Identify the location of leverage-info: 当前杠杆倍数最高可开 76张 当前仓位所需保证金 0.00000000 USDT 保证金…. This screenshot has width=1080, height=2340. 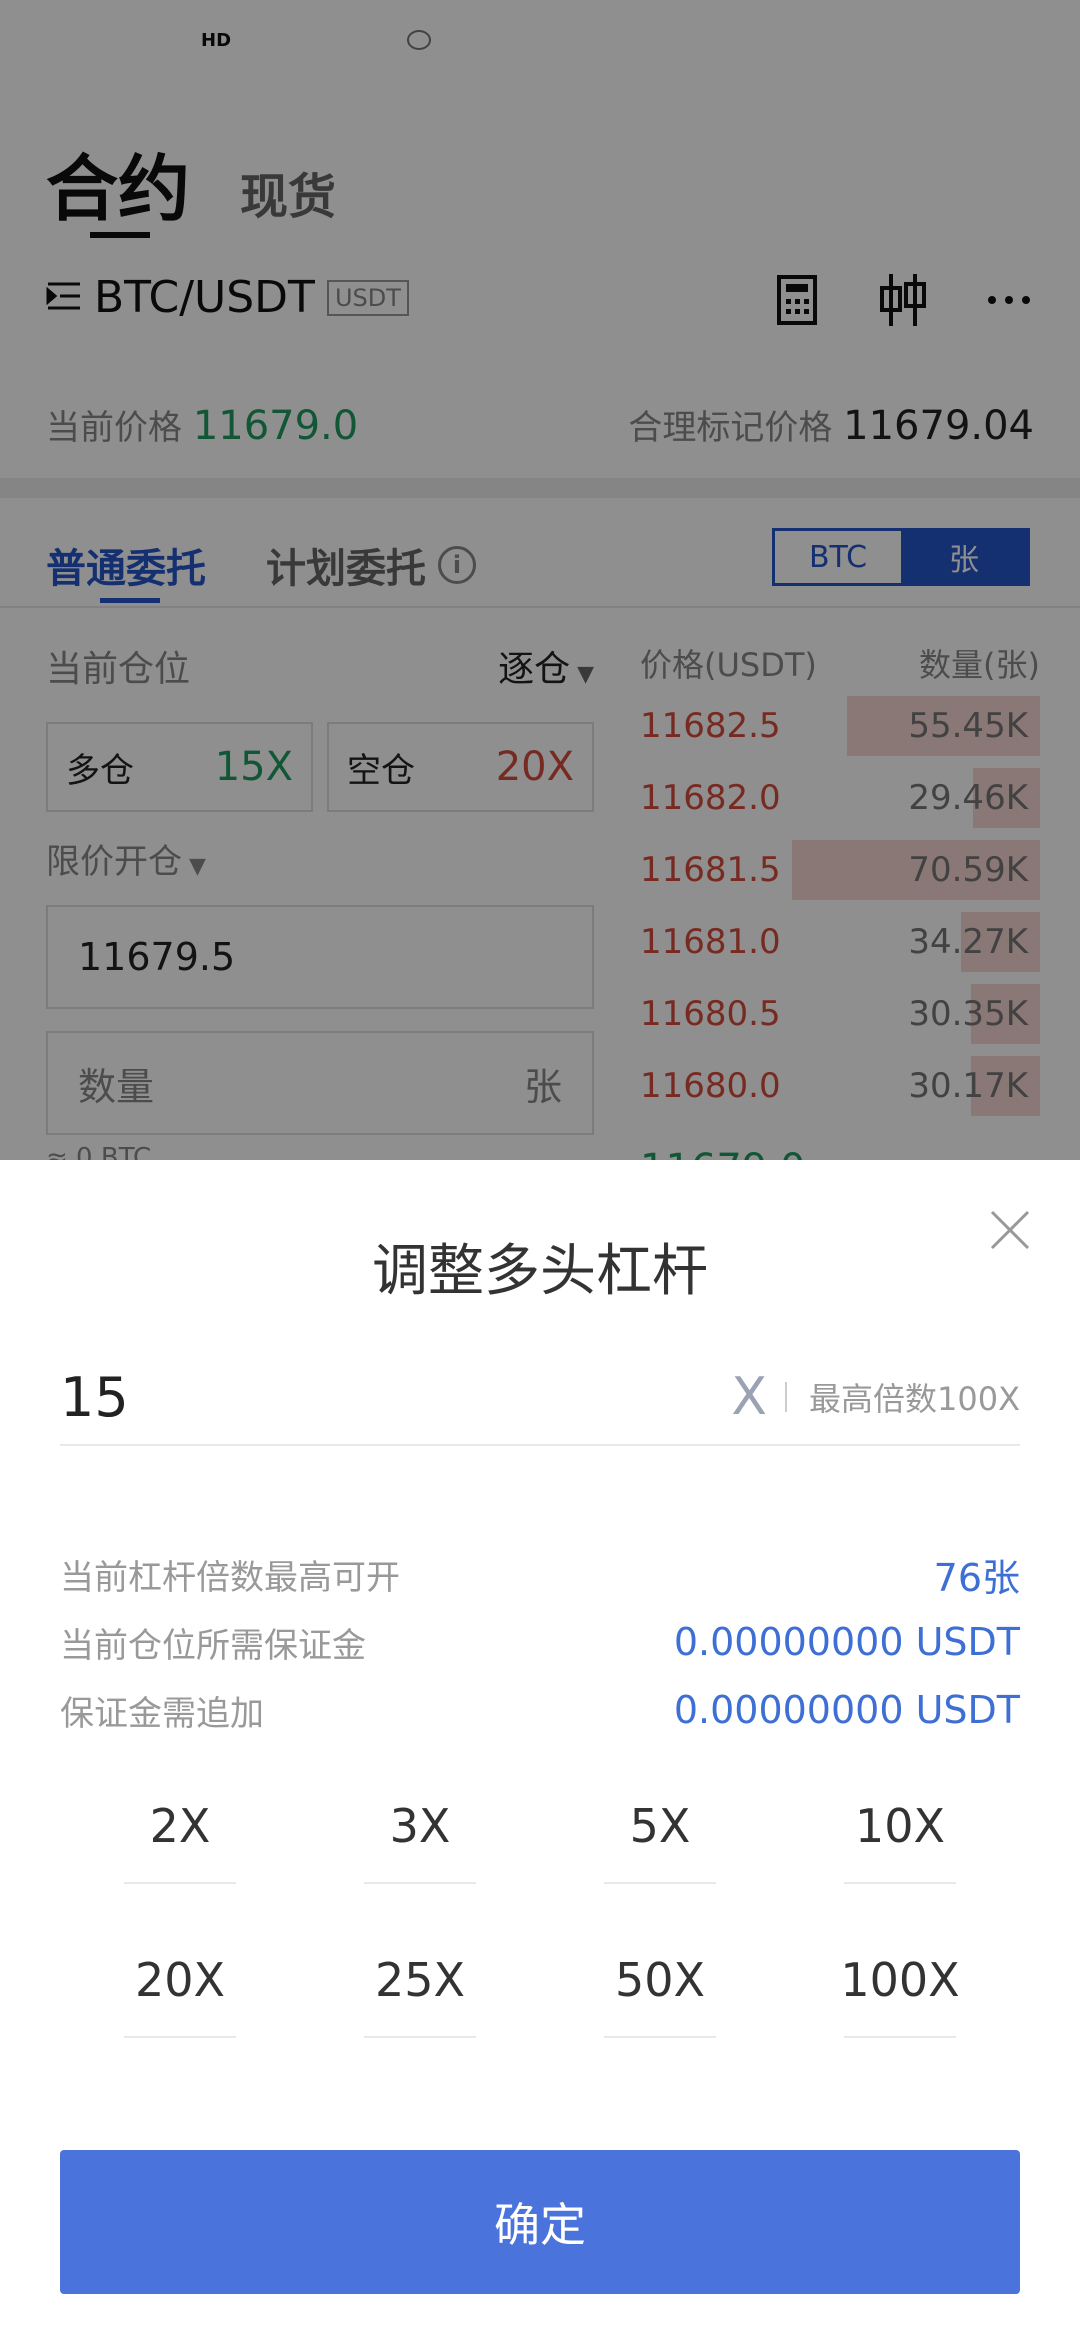
(540, 1642).